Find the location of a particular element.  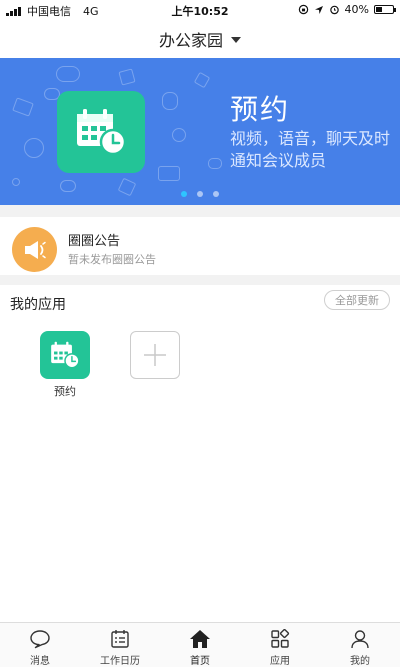

banner-app-icon is located at coordinates (101, 132).